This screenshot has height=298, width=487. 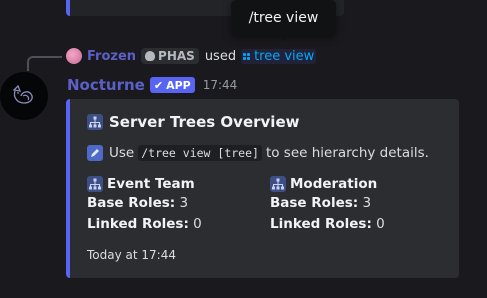 I want to click on app-badge: ✔ APP, so click(x=172, y=85).